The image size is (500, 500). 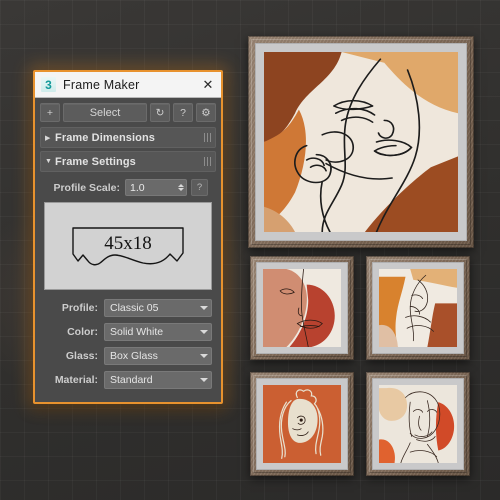 I want to click on color-row: Color: Solid White, so click(x=128, y=332).